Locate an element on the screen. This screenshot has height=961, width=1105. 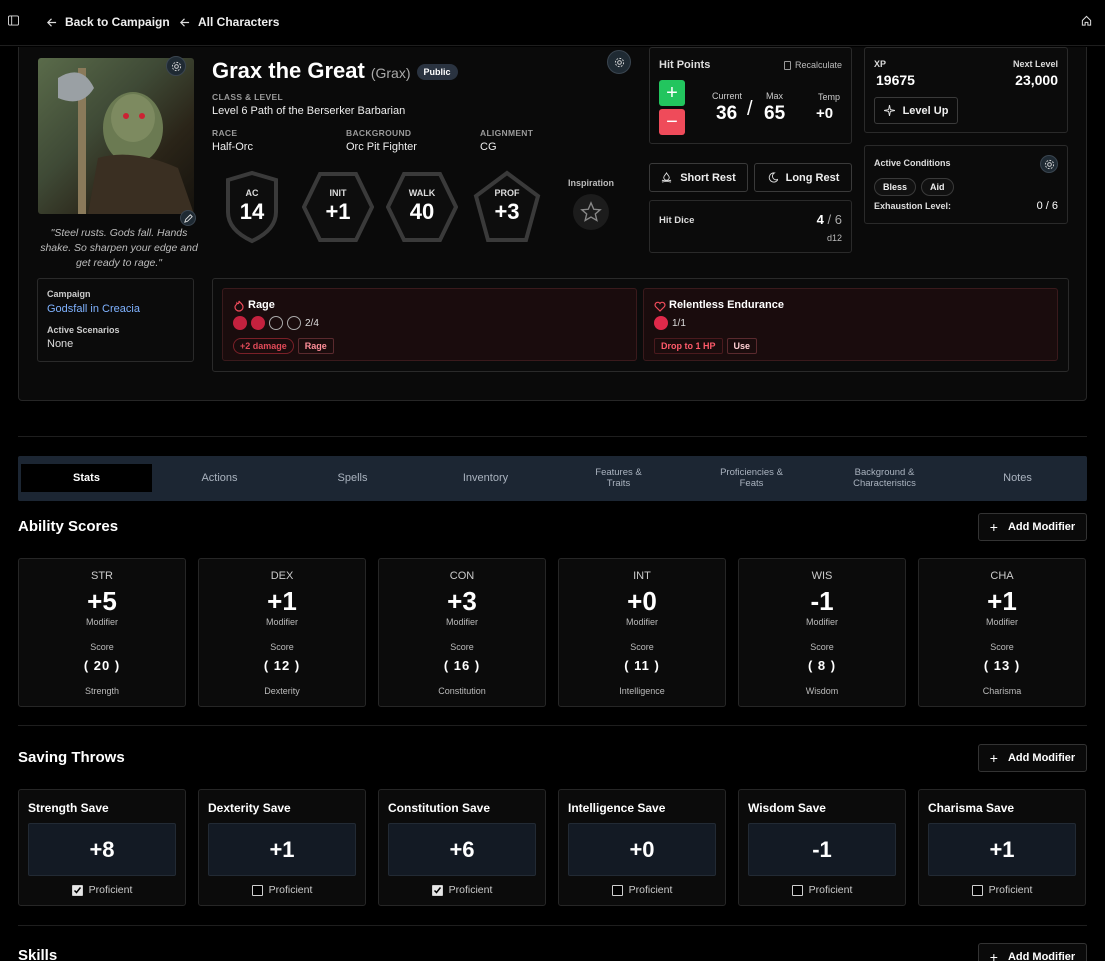
condition-bless: Bless is located at coordinates (895, 187).